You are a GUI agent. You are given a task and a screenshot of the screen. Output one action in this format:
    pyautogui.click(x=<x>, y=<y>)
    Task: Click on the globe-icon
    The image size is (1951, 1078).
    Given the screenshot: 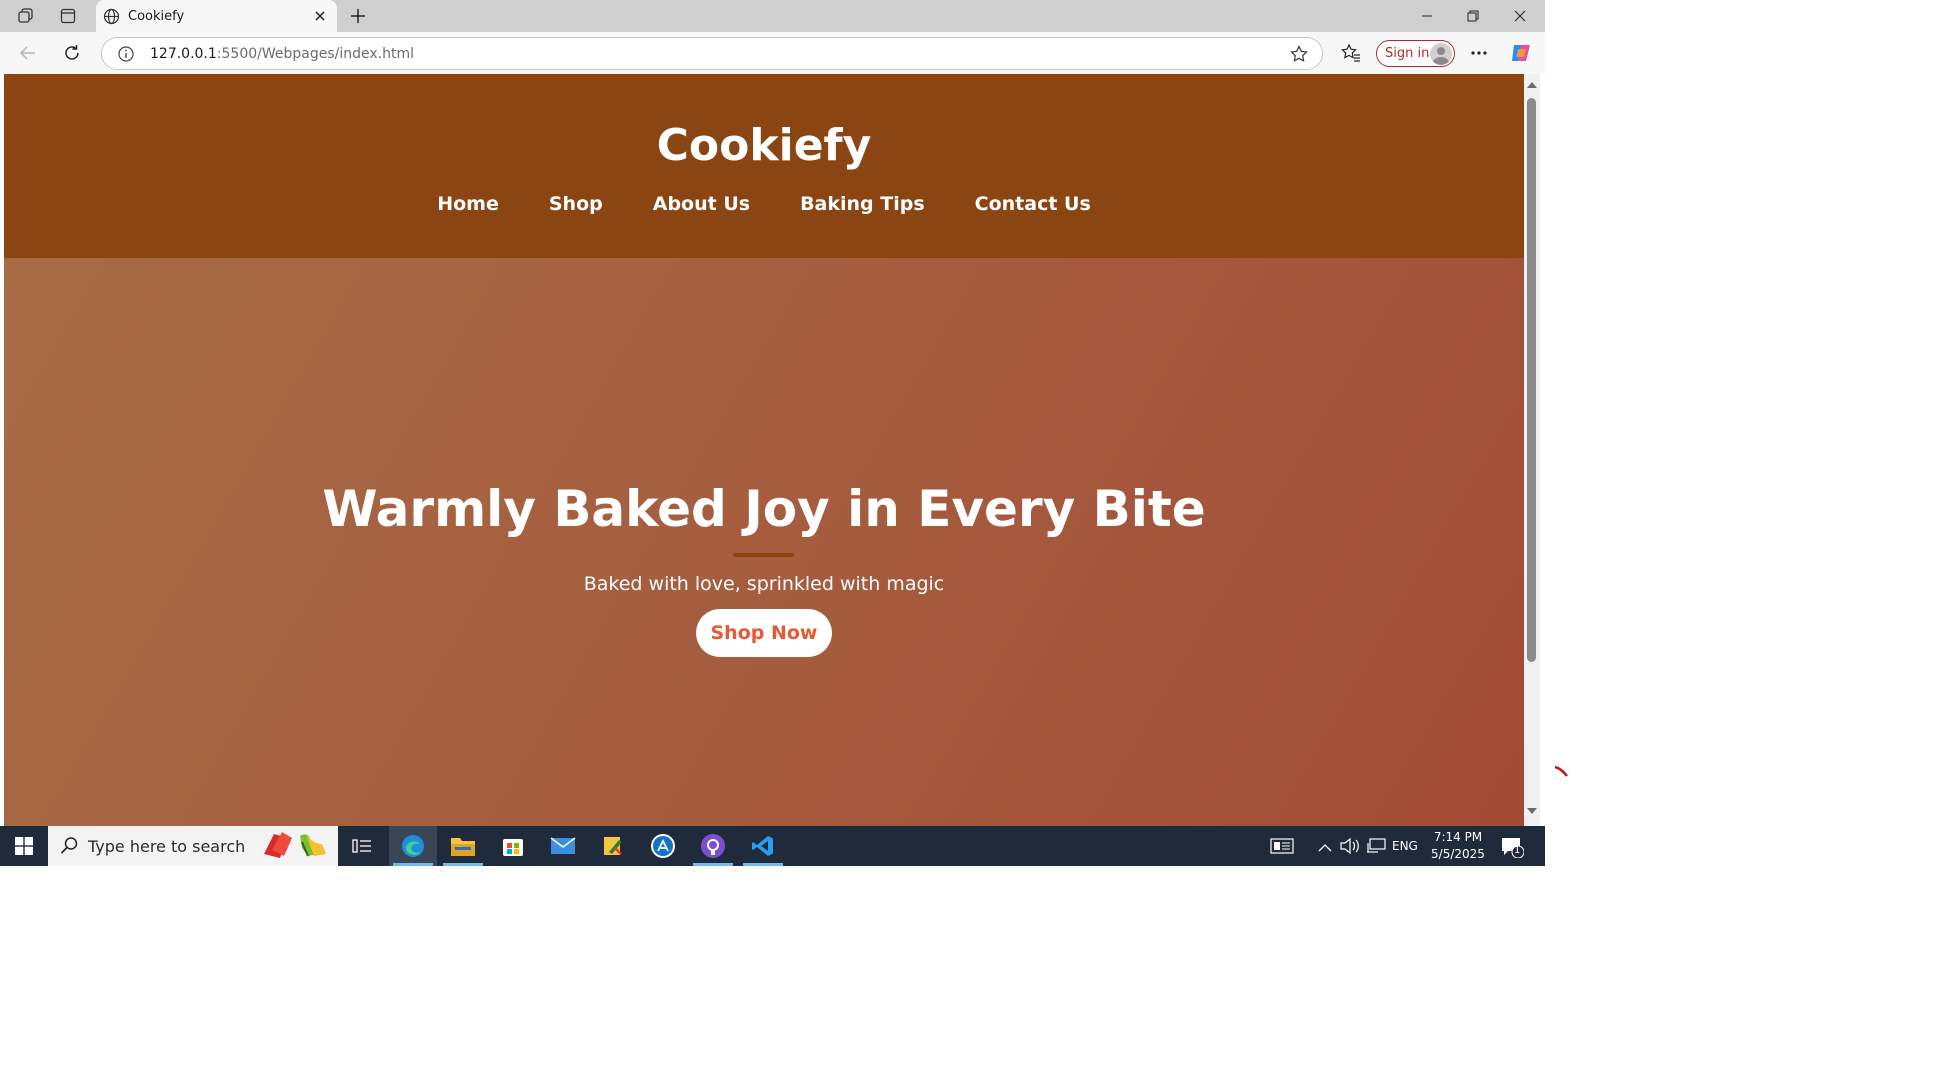 What is the action you would take?
    pyautogui.click(x=111, y=19)
    